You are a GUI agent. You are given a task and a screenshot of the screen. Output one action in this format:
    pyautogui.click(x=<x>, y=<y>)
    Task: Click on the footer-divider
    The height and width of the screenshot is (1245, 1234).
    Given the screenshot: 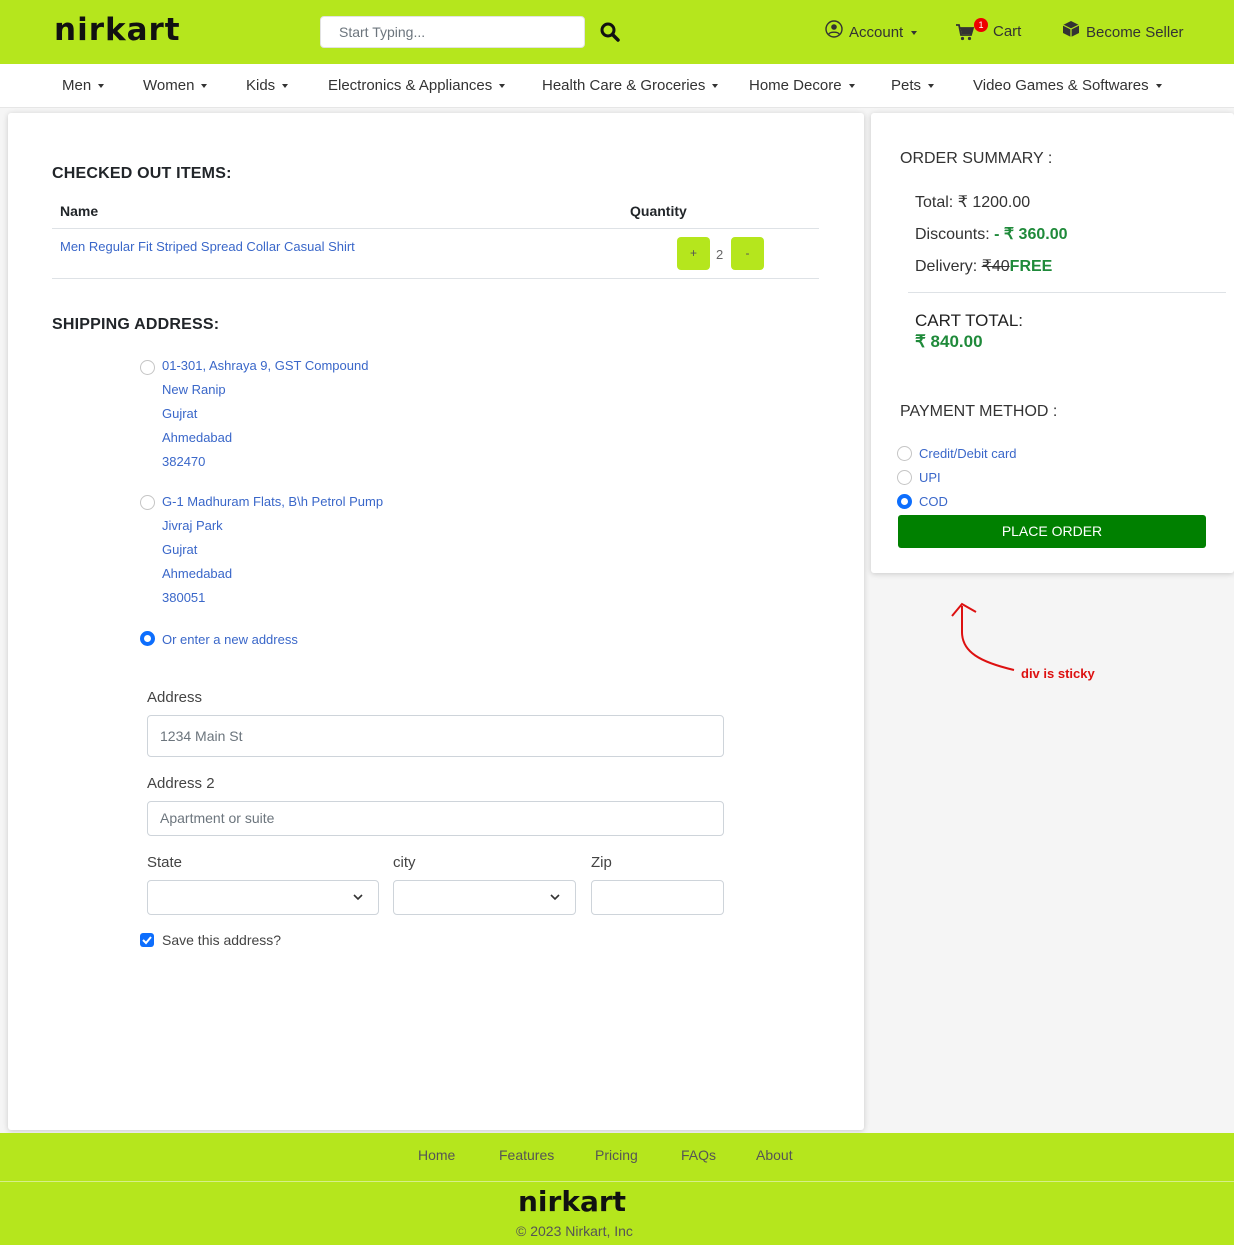 What is the action you would take?
    pyautogui.click(x=617, y=1181)
    